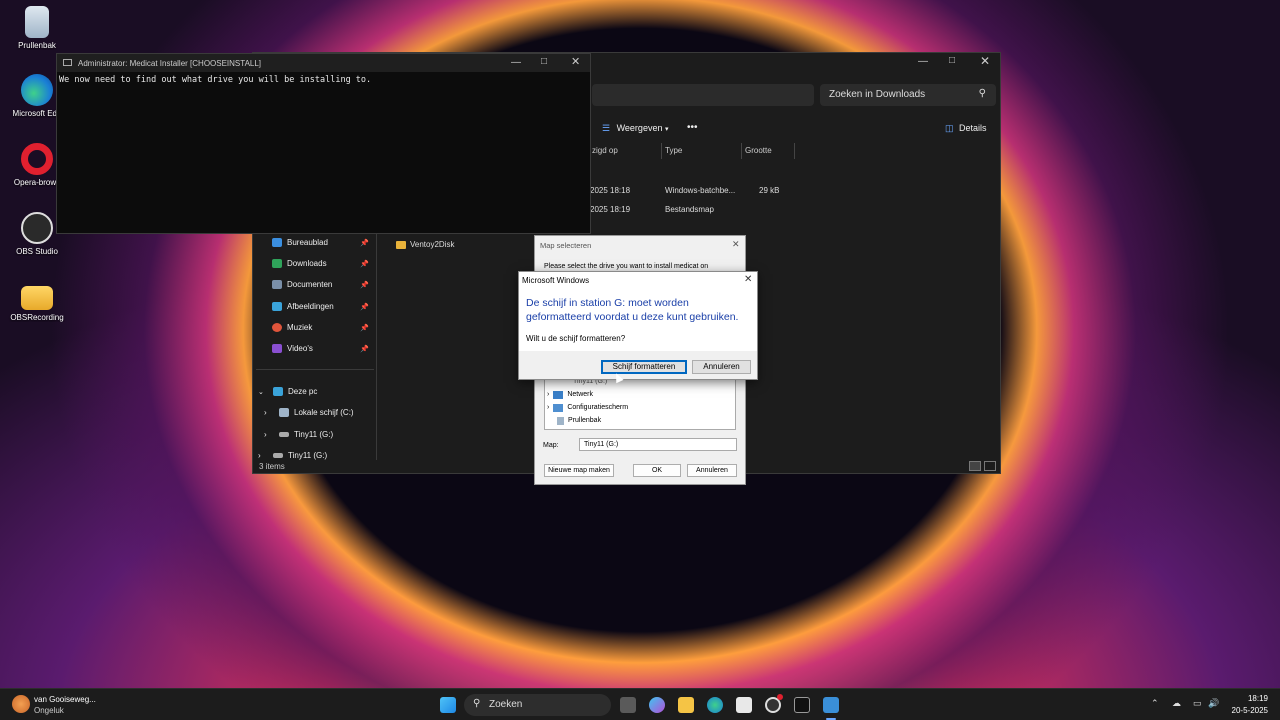  I want to click on ok-button: OK, so click(657, 470).